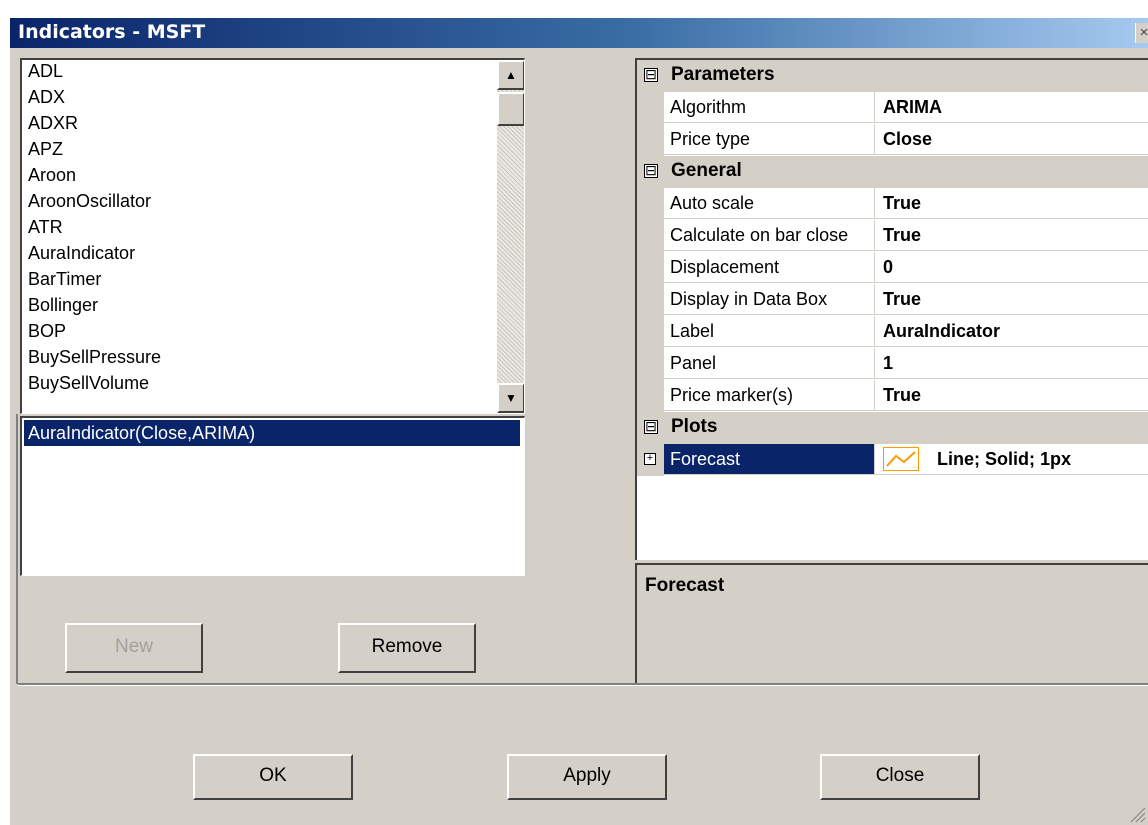 Image resolution: width=1148 pixels, height=825 pixels. I want to click on property-name: Auto scale, so click(769, 203).